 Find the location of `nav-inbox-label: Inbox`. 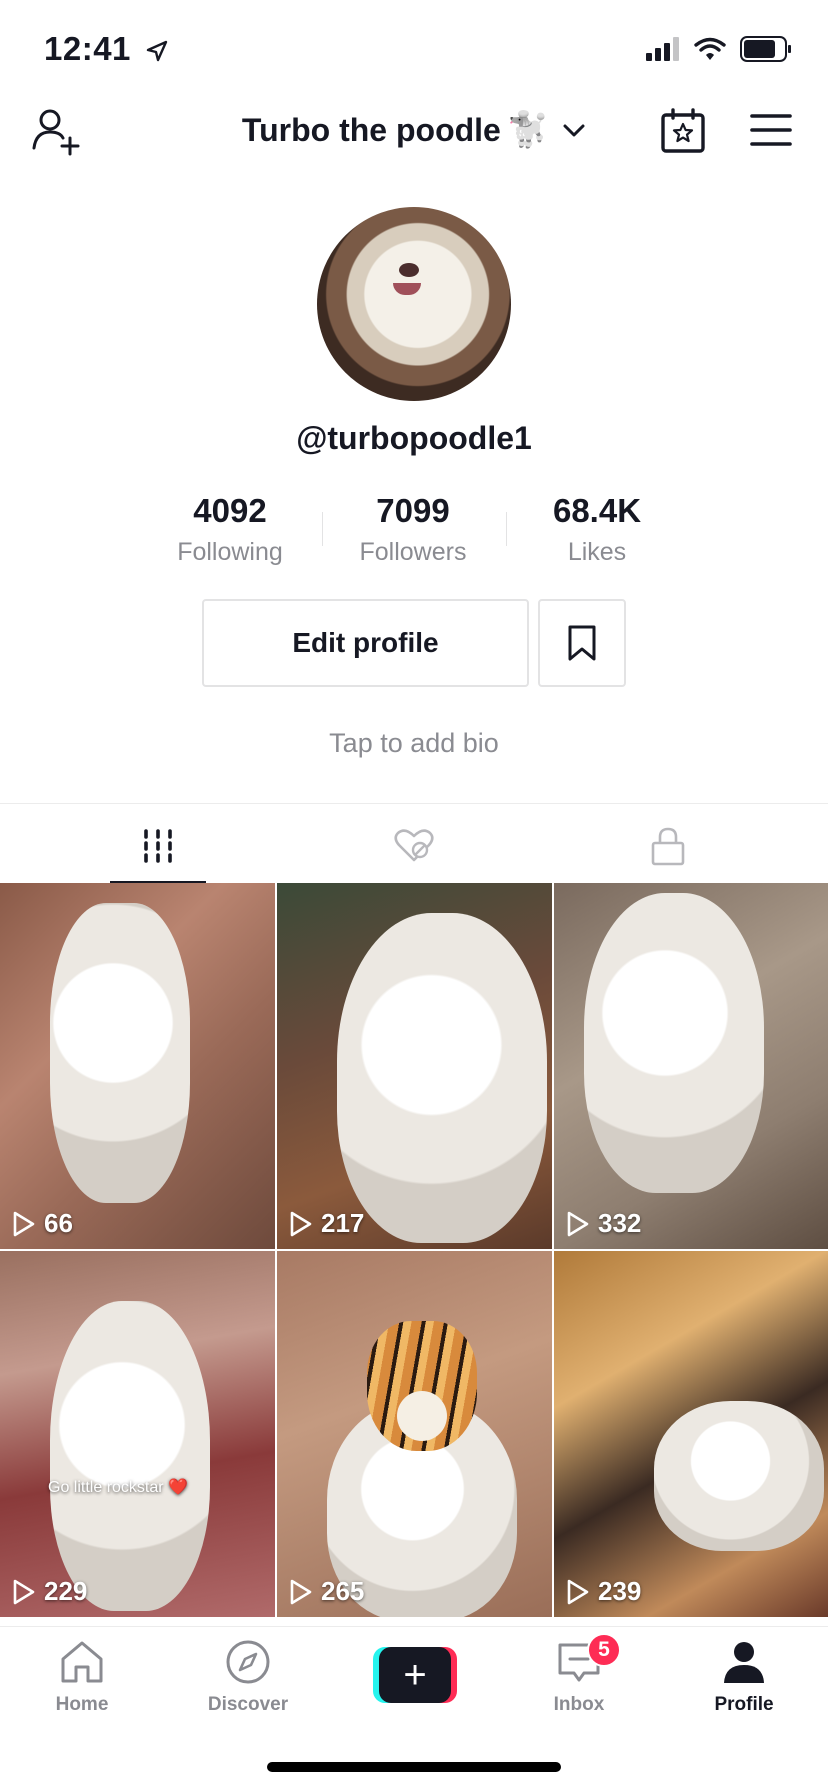

nav-inbox-label: Inbox is located at coordinates (579, 1704).